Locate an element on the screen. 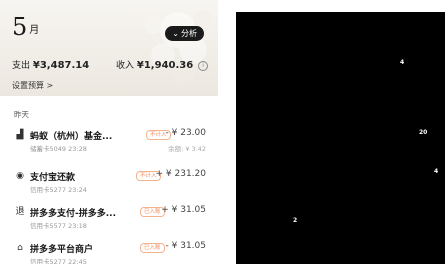  transaction-title: 拼多多平台商户 is located at coordinates (62, 250).